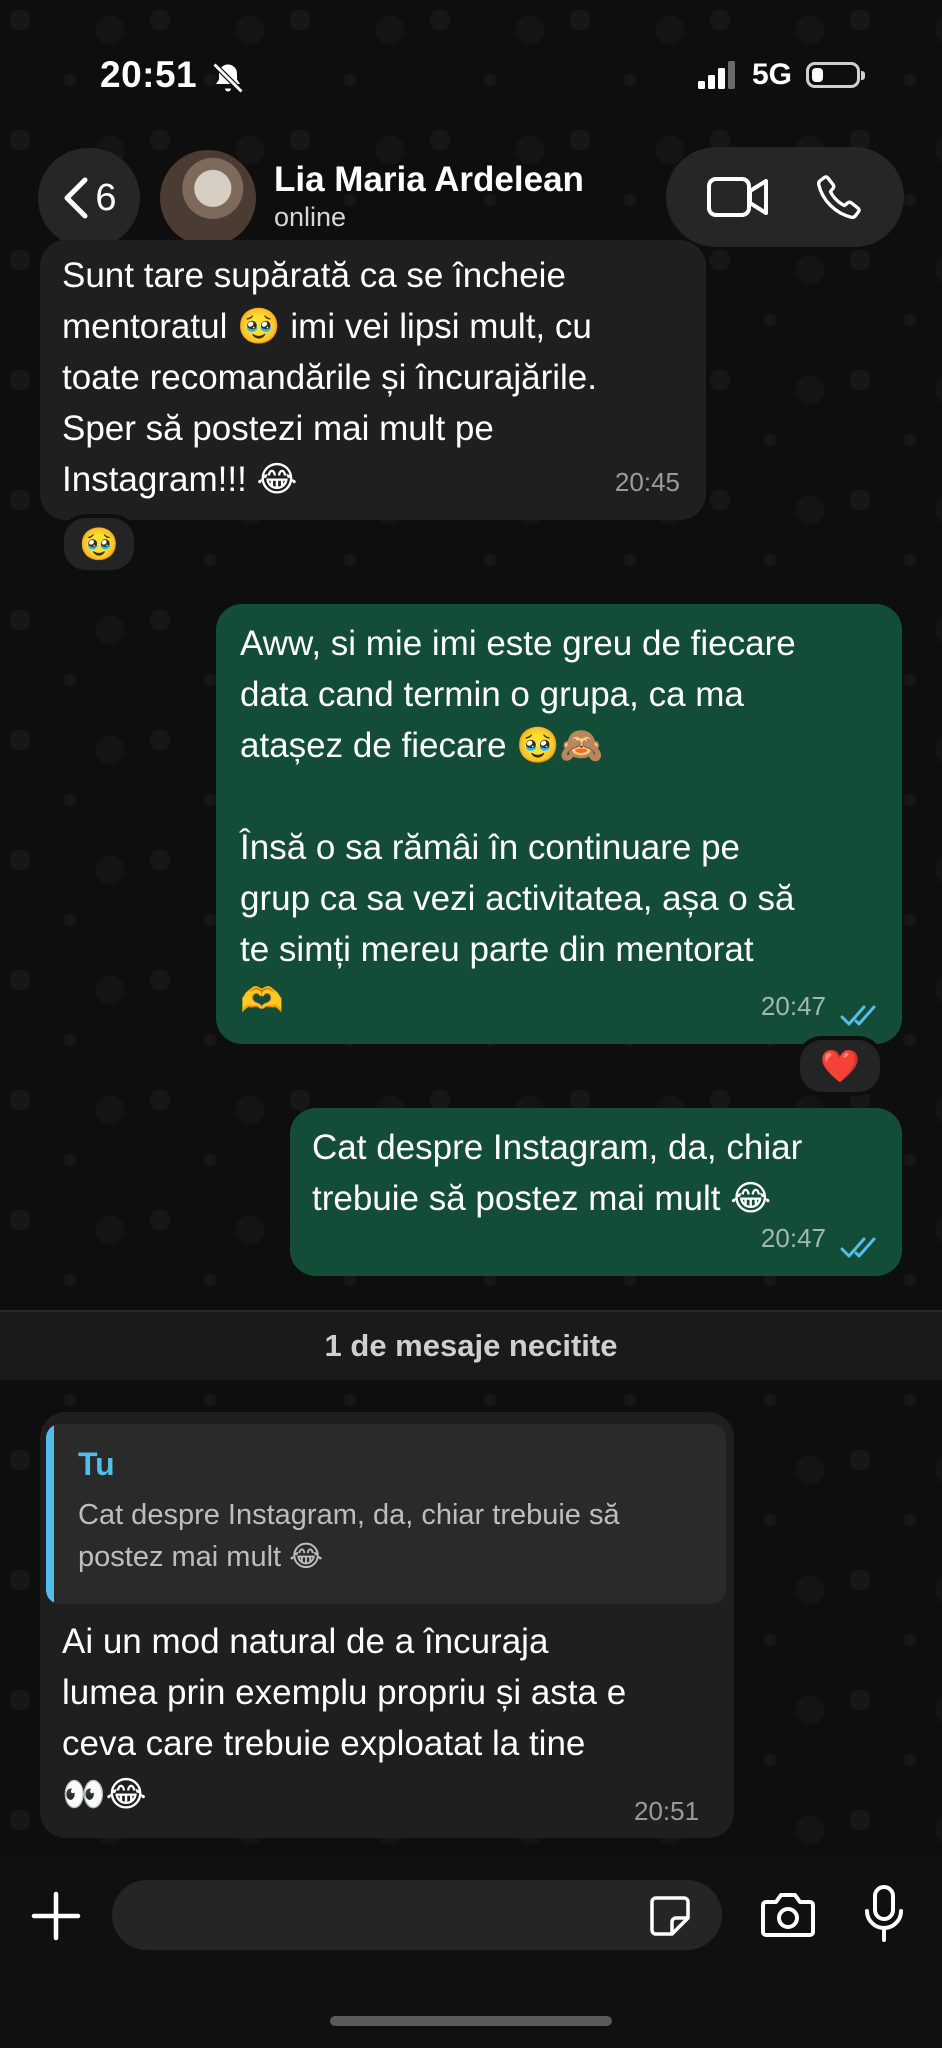  I want to click on message-time: 20:51, so click(667, 1811).